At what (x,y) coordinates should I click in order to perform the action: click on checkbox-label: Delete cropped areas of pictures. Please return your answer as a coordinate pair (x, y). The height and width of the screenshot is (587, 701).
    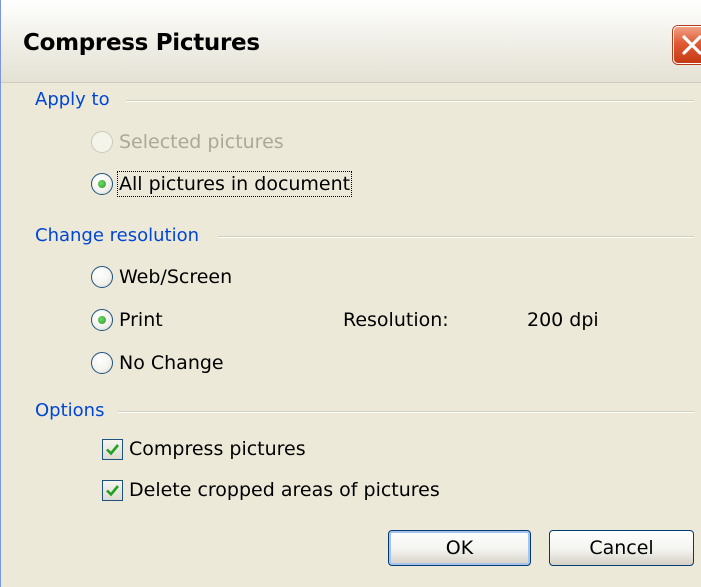
    Looking at the image, I should click on (284, 490).